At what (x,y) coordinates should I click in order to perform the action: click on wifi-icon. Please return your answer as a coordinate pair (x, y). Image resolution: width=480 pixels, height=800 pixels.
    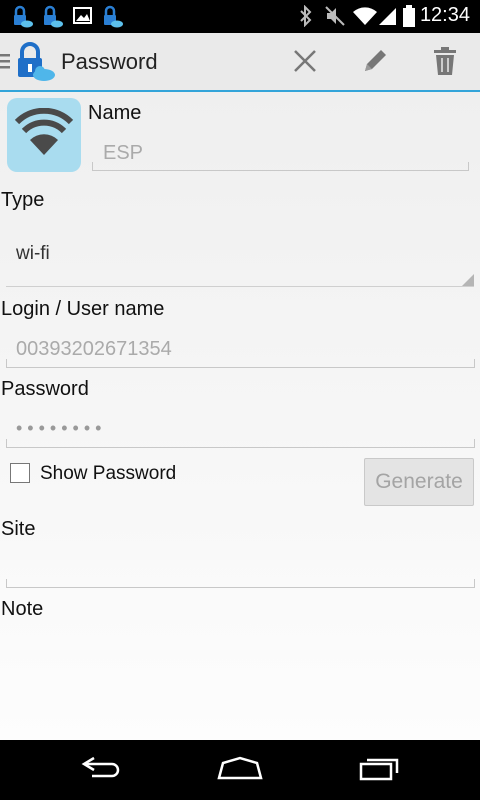
    Looking at the image, I should click on (44, 135).